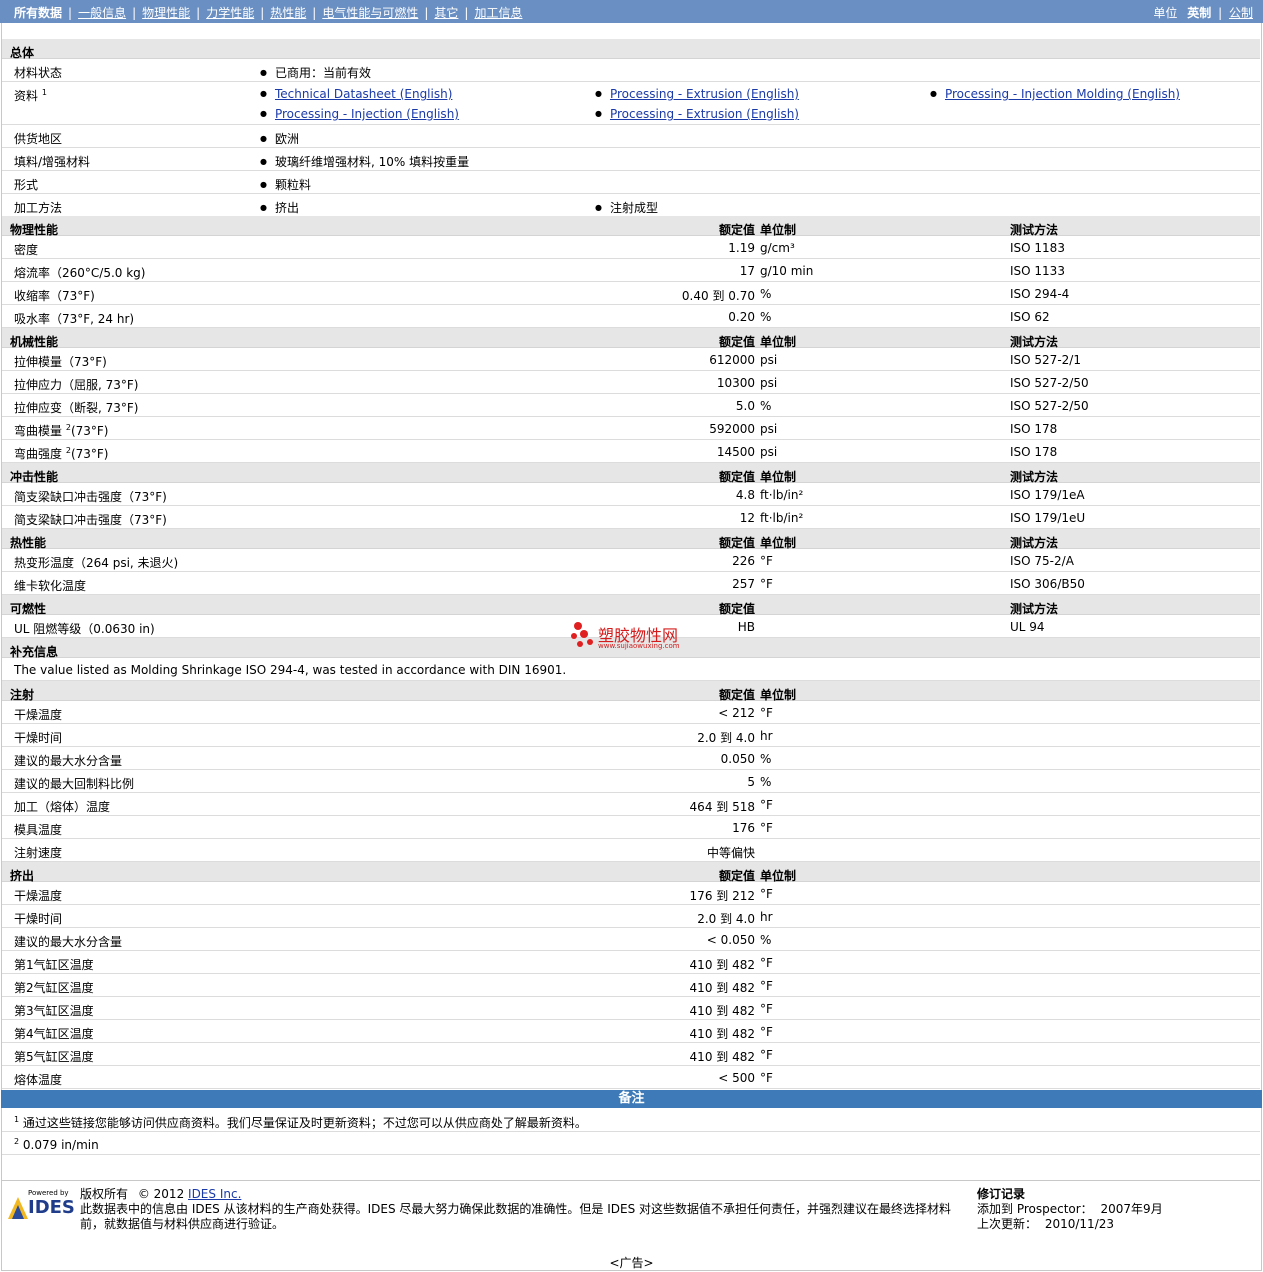 This screenshot has height=1272, width=1263. Describe the element at coordinates (631, 804) in the screenshot. I see `property-row: 加工（熔体）温度 464 到 518 °F` at that location.